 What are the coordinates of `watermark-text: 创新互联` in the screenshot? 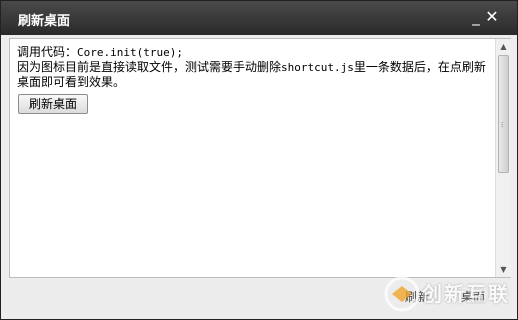 It's located at (466, 294).